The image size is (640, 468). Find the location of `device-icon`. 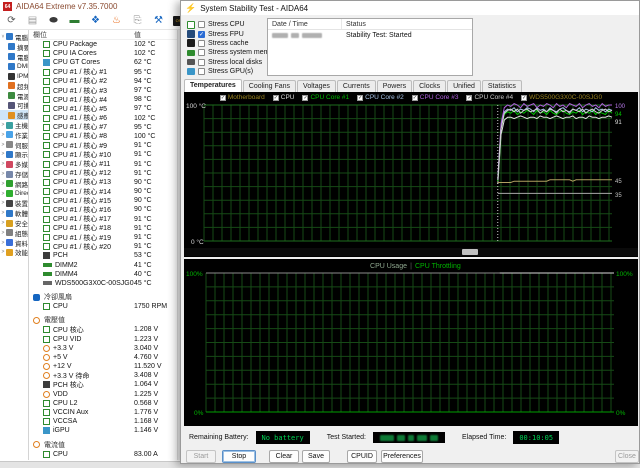

device-icon is located at coordinates (11, 76).